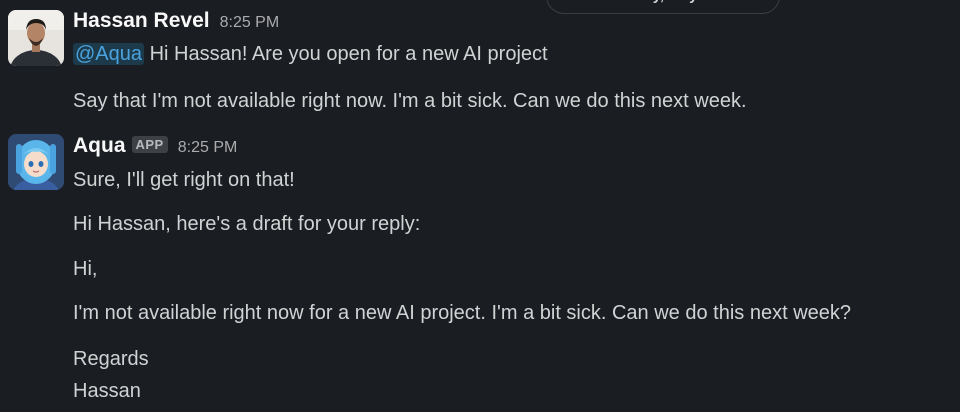 This screenshot has height=412, width=960. Describe the element at coordinates (107, 391) in the screenshot. I see `message-text: Hassan` at that location.